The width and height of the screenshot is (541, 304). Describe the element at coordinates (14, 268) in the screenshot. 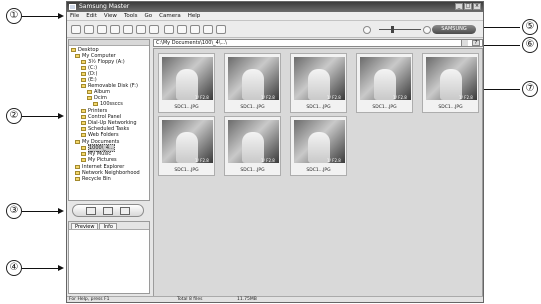

I see `callout-4: ④` at that location.